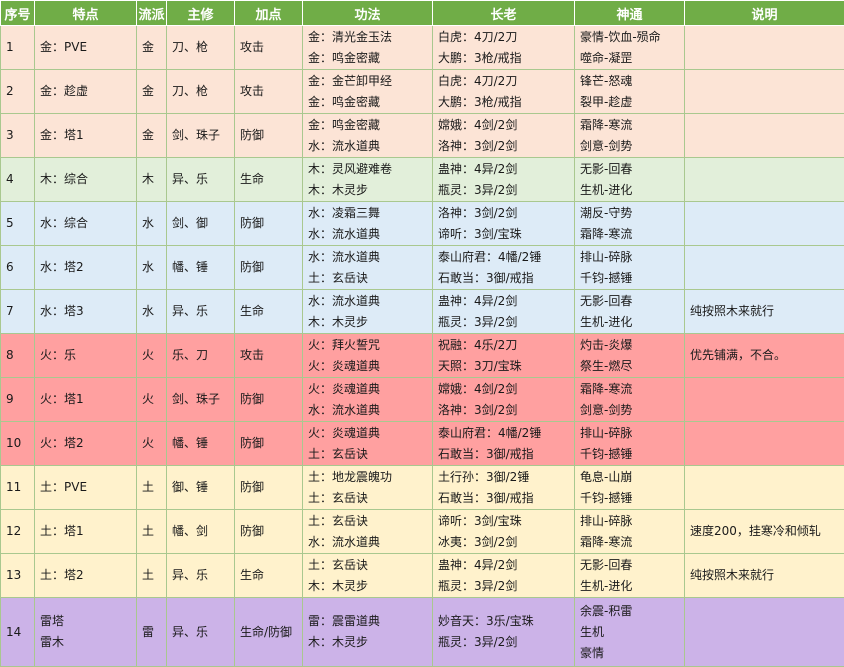 This screenshot has width=844, height=667. I want to click on gongfa-cell: 水：流水道典土：玄岳诀, so click(368, 268).